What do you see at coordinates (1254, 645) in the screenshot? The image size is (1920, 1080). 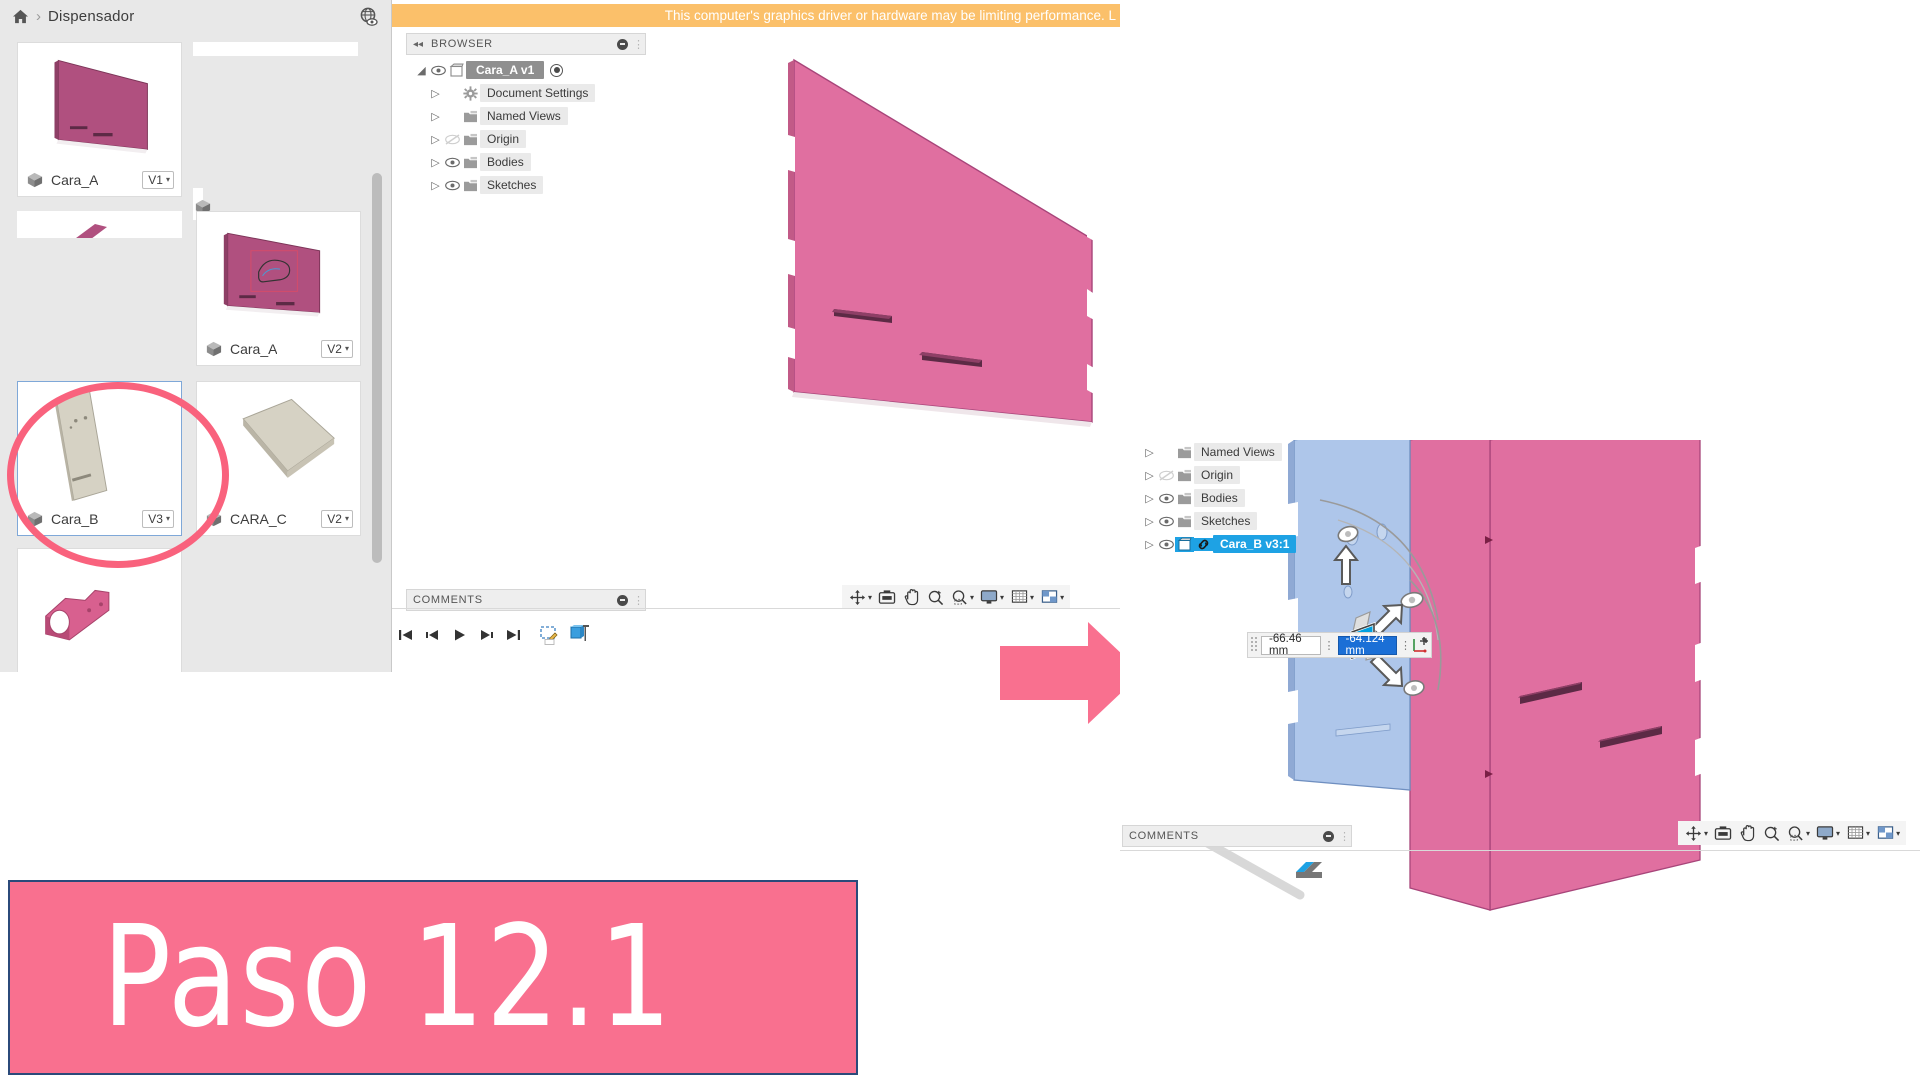 I see `drag-grip-icon` at bounding box center [1254, 645].